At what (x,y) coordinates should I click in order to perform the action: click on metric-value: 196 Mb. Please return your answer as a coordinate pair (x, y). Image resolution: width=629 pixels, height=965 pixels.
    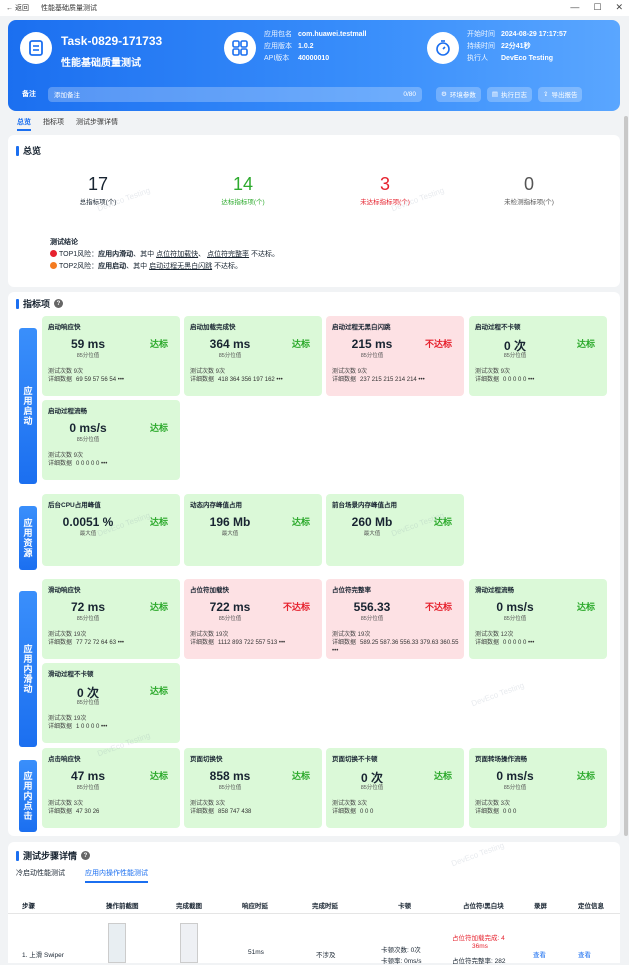
    Looking at the image, I should click on (230, 522).